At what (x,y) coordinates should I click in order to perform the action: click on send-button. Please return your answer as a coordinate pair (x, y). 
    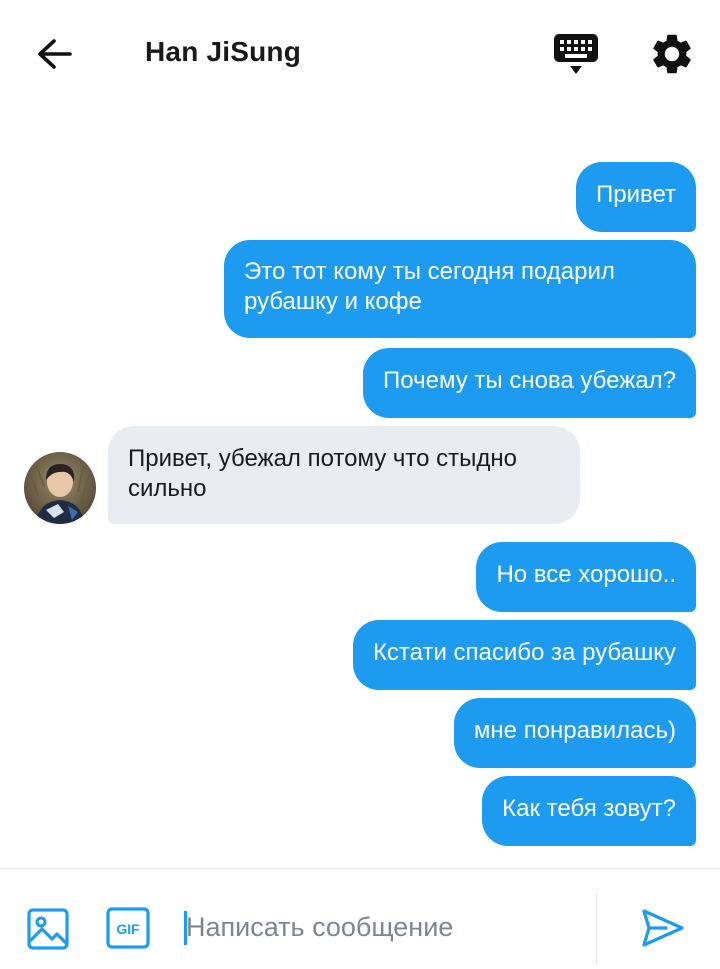
    Looking at the image, I should click on (663, 928).